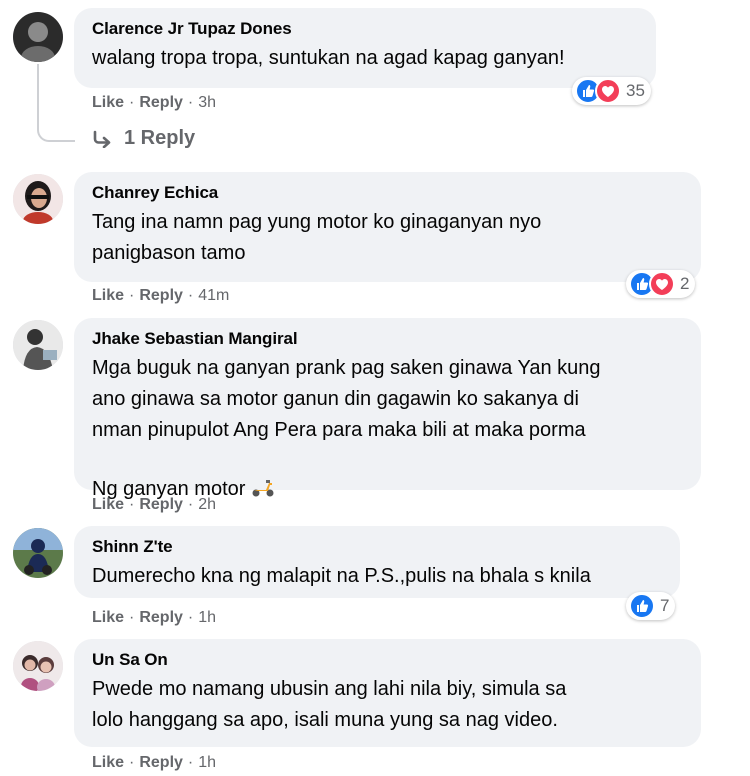 The image size is (750, 776). What do you see at coordinates (642, 606) in the screenshot?
I see `like-reaction-icon` at bounding box center [642, 606].